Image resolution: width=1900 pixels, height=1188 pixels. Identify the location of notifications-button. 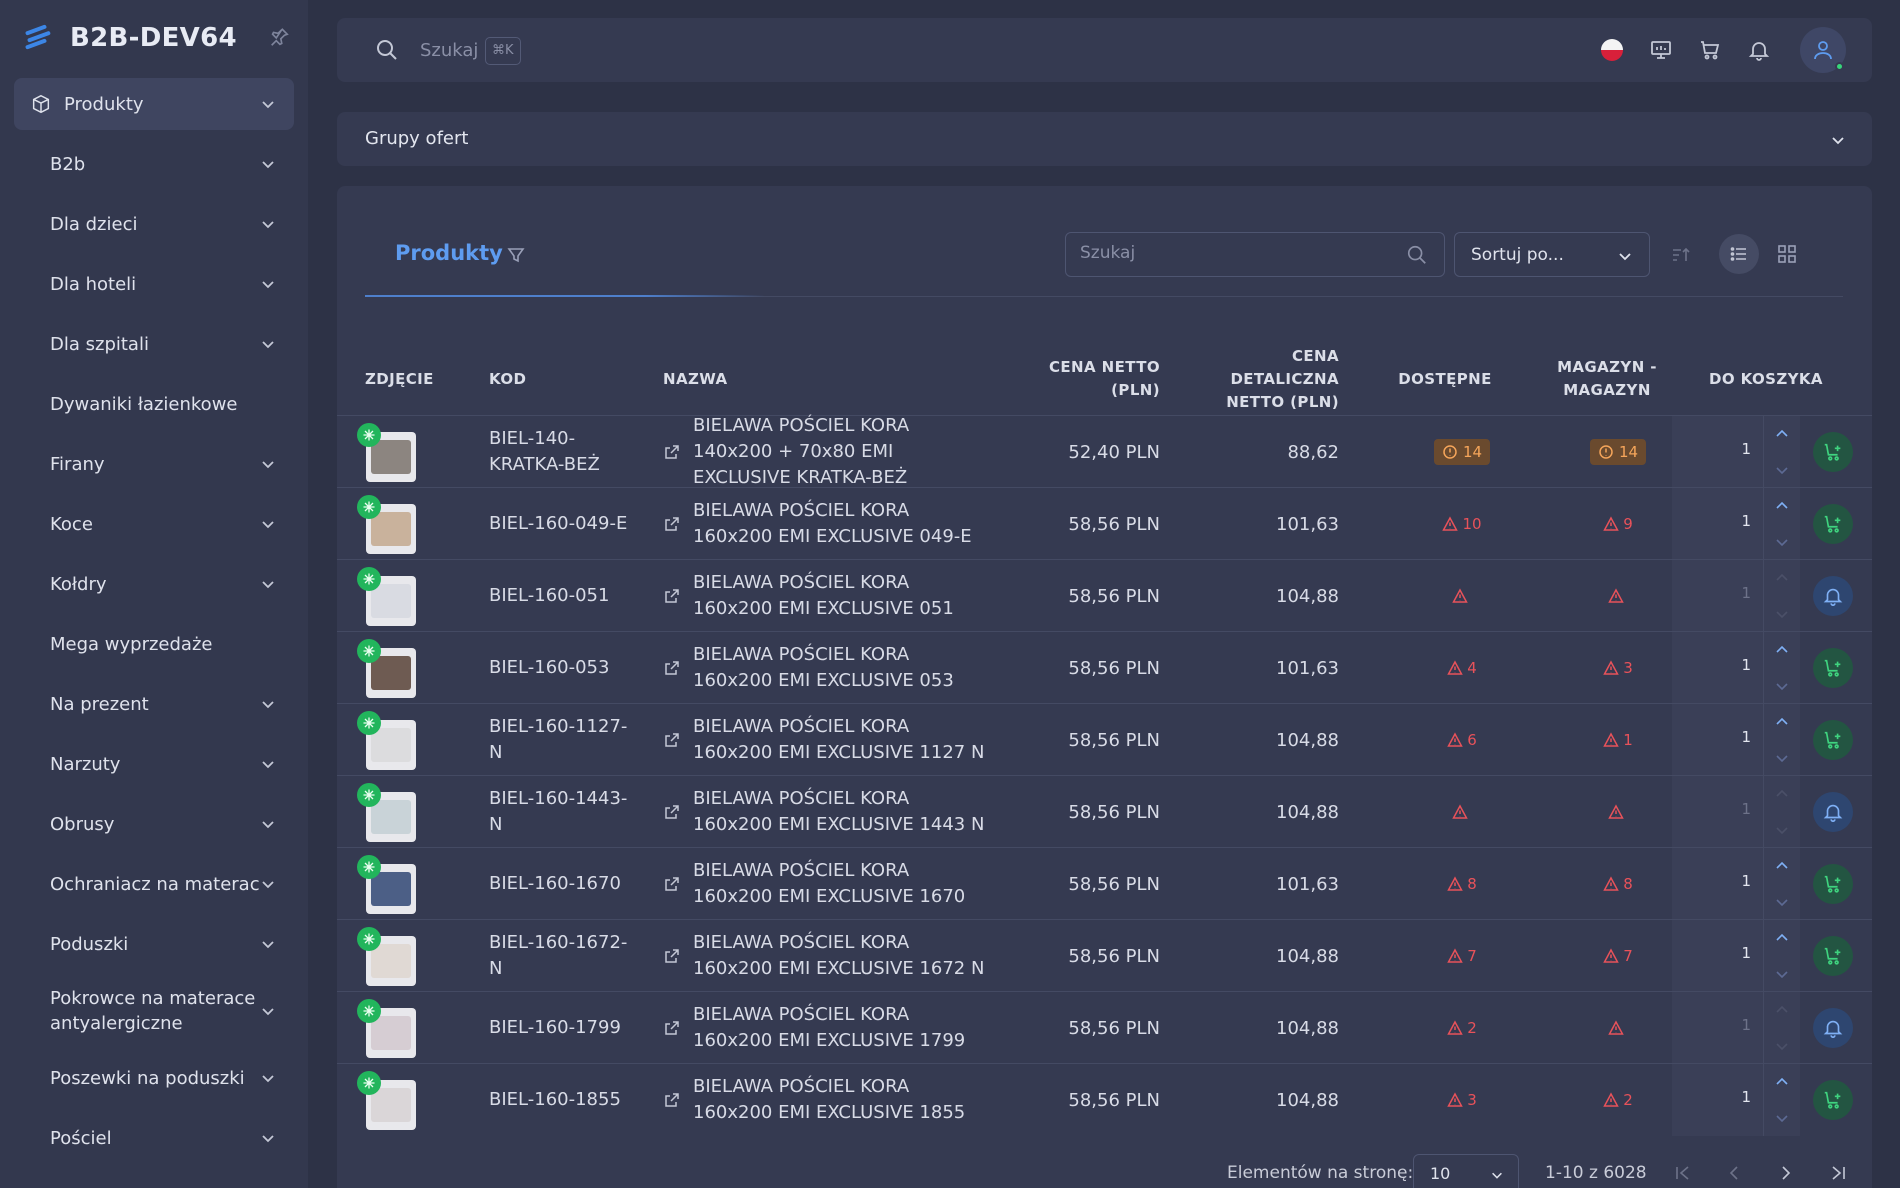
(1759, 50).